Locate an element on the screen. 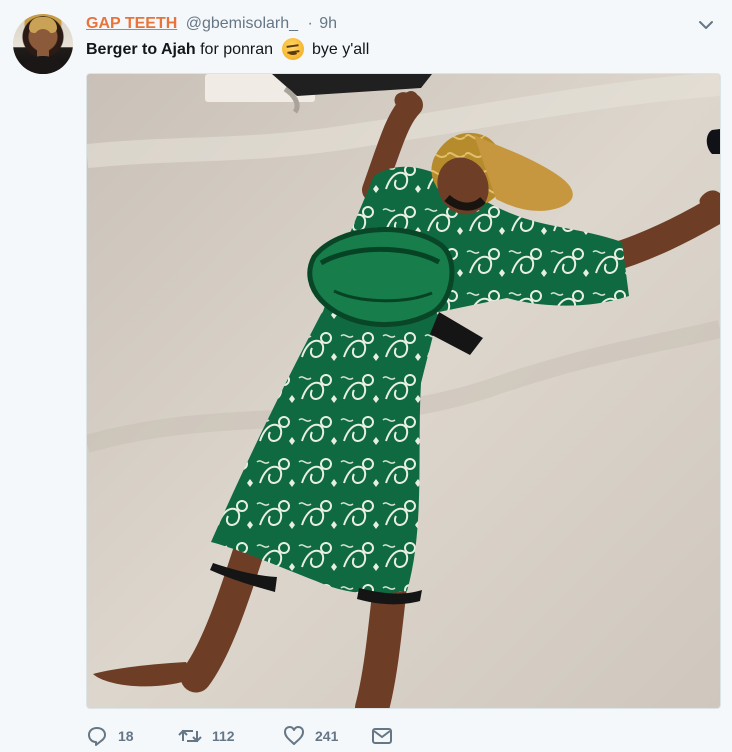  reply-button: 18 is located at coordinates (132, 736).